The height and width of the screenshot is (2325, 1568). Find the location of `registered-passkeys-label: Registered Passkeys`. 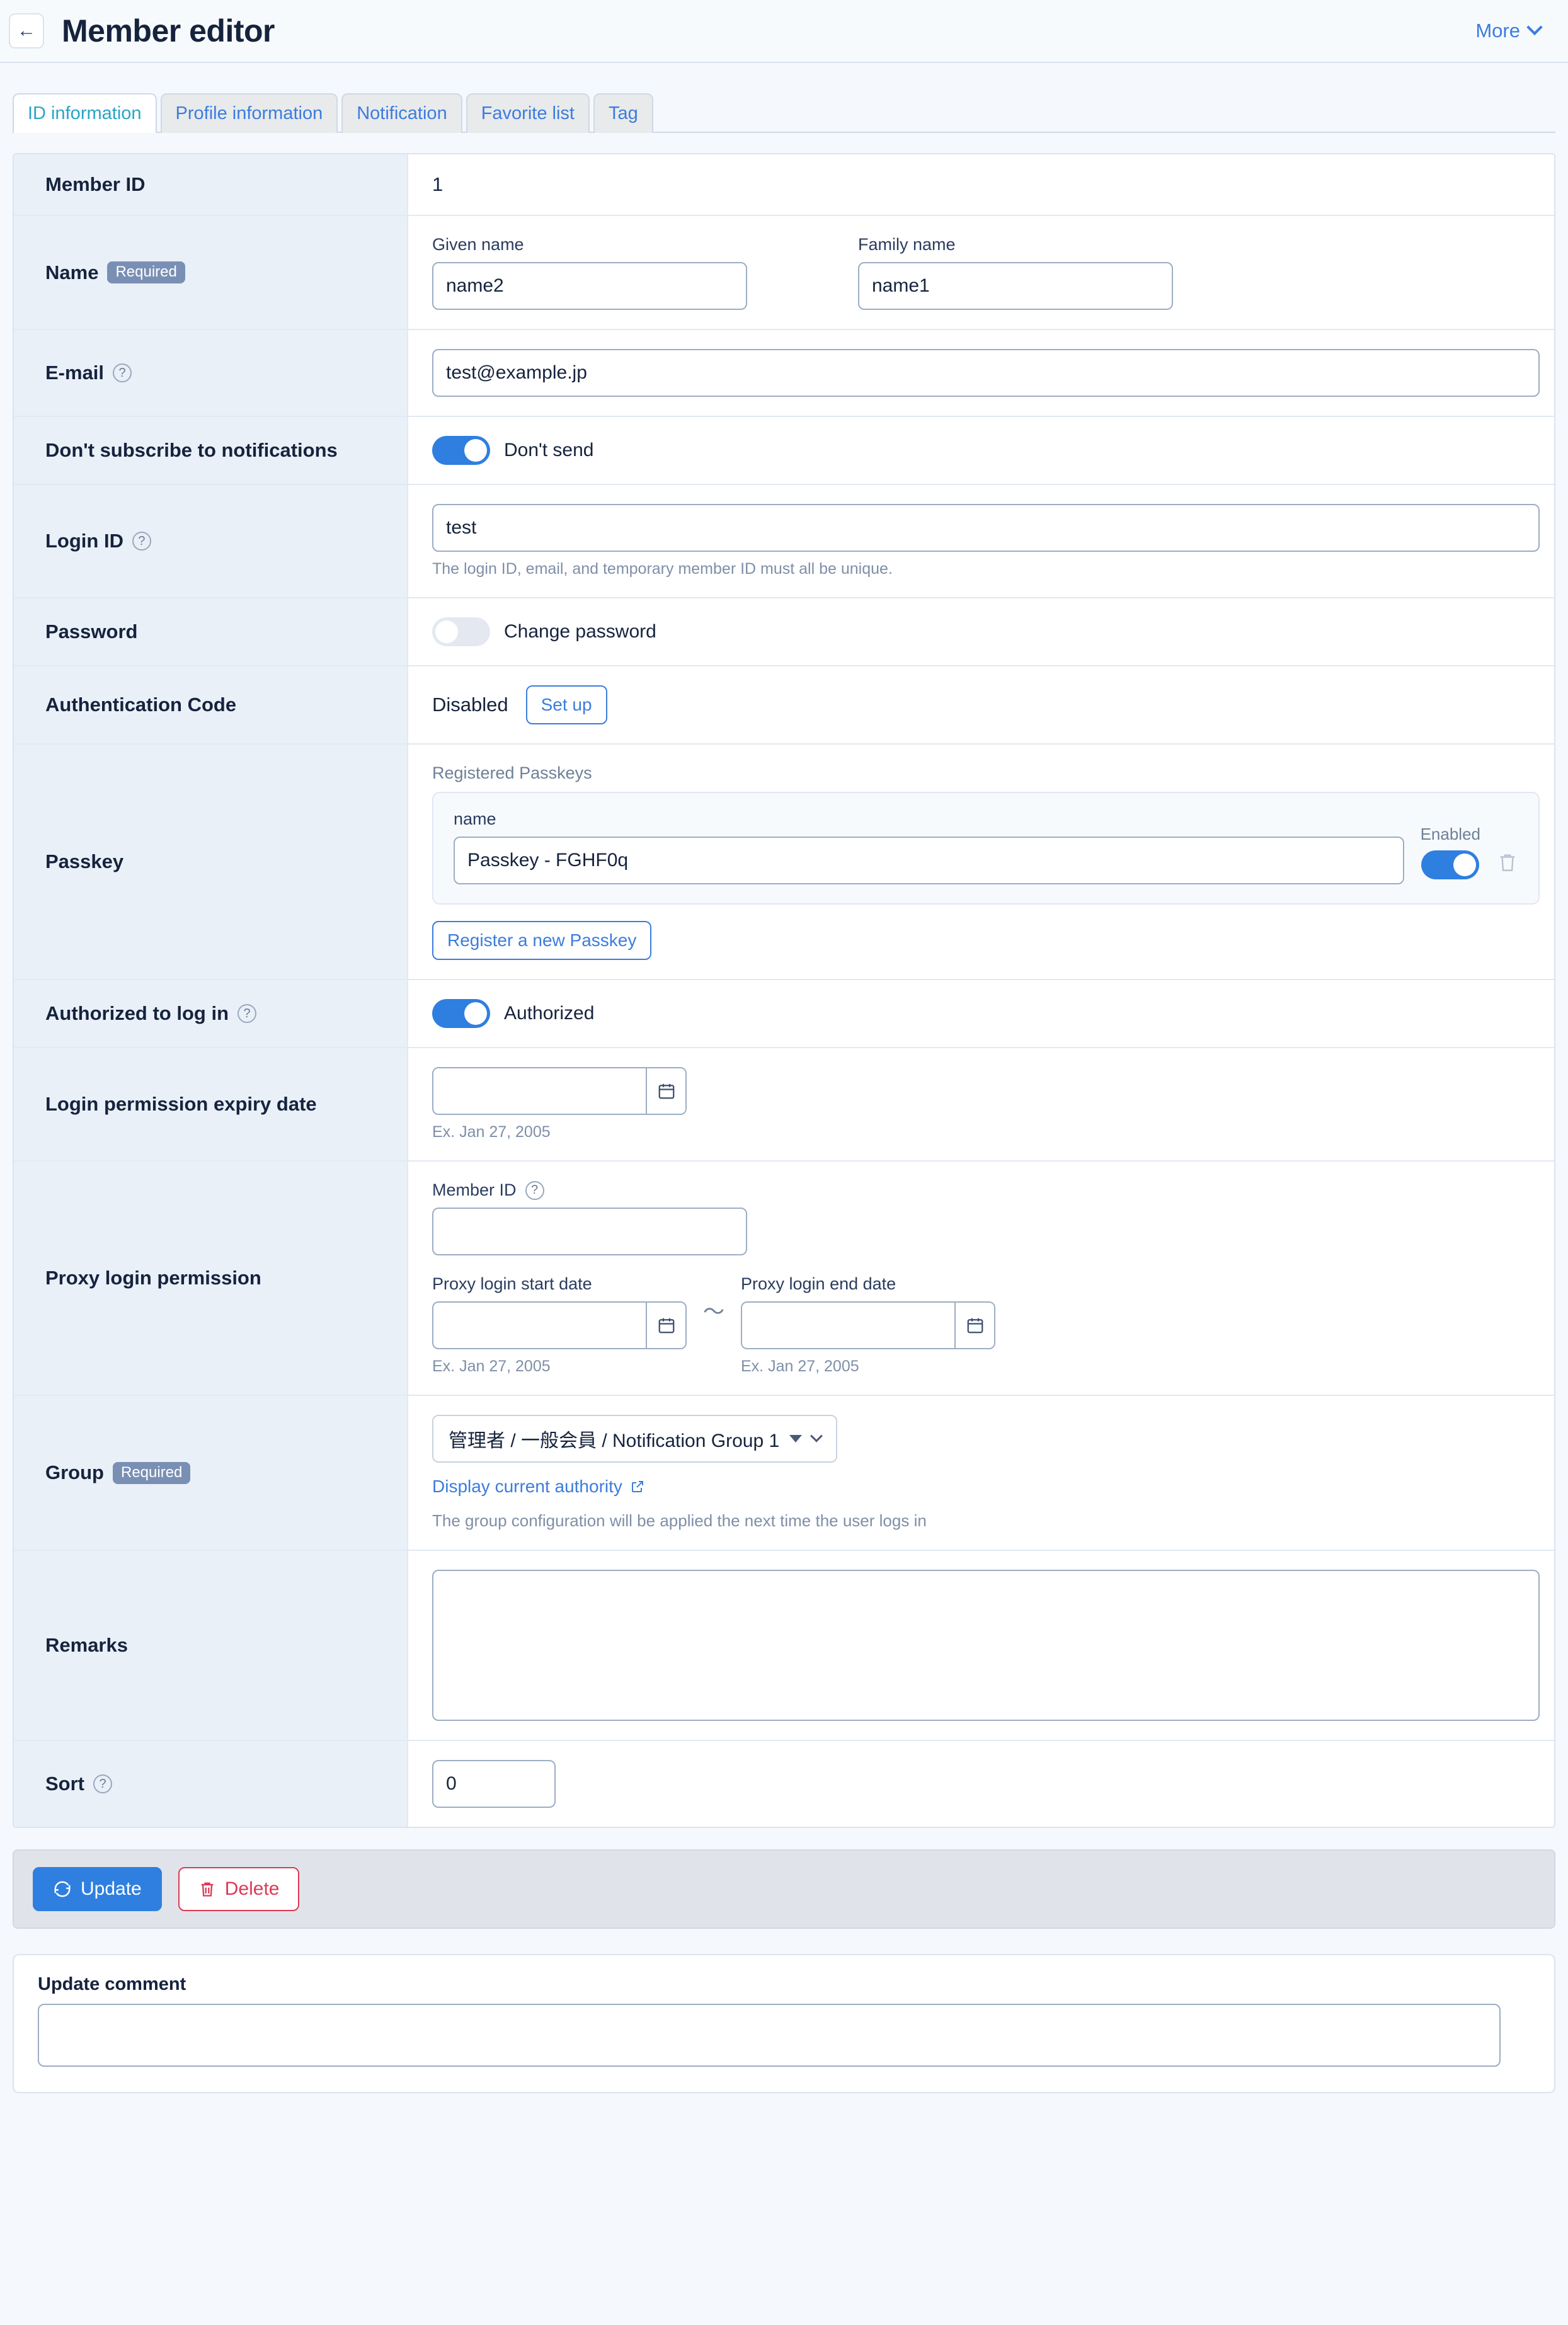

registered-passkeys-label: Registered Passkeys is located at coordinates (512, 773).